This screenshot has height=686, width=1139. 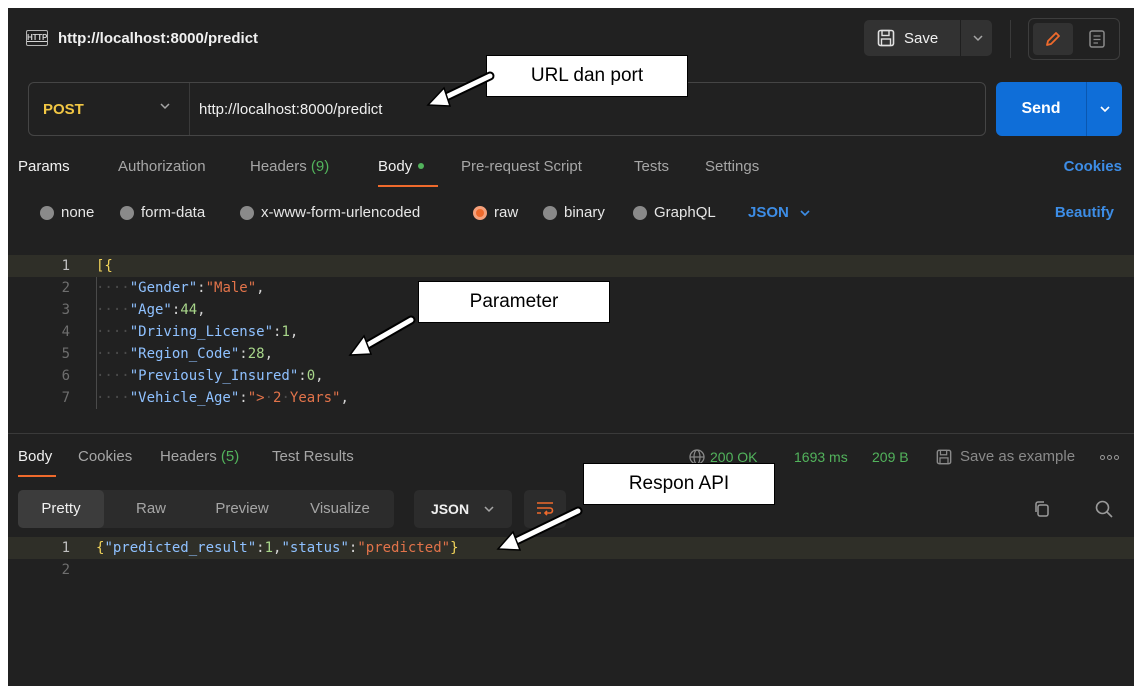 I want to click on response-time: 1693 ms, so click(x=821, y=457).